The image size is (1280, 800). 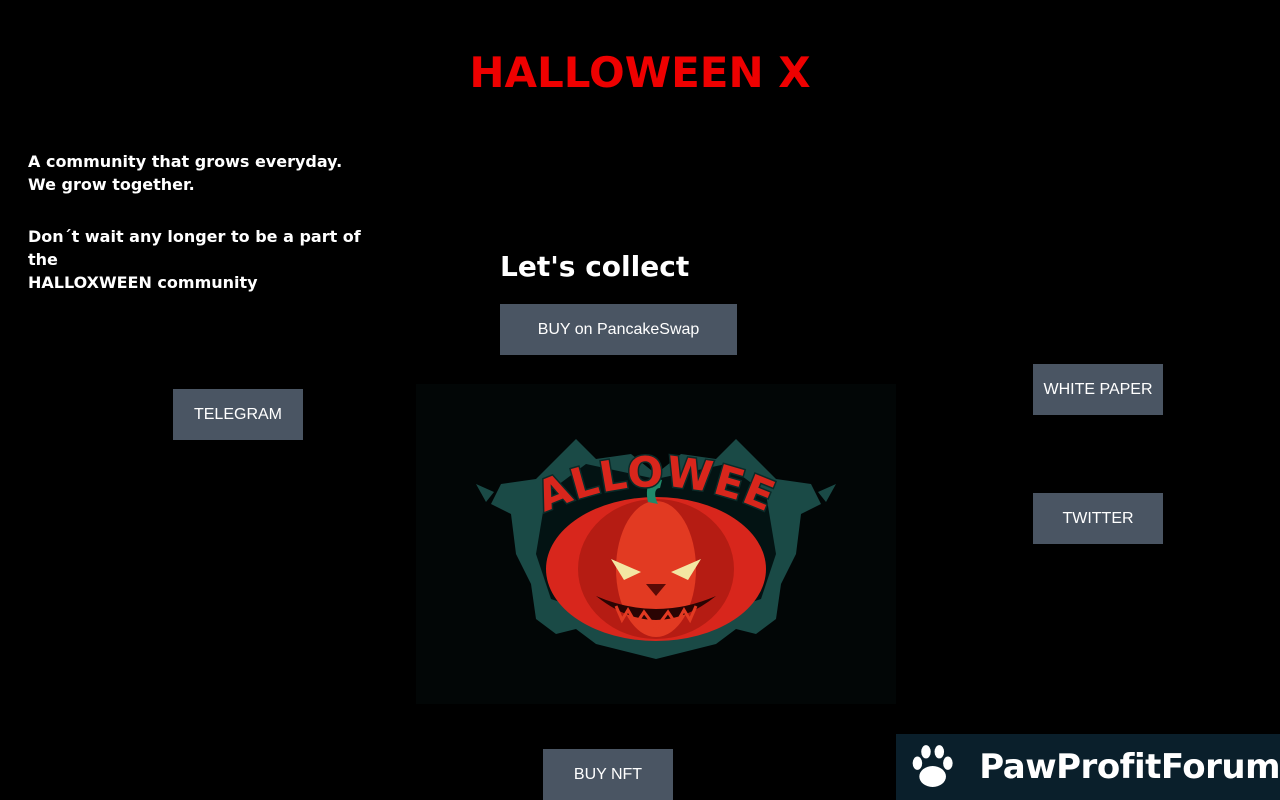 I want to click on buy-nft-button: BUY NFT, so click(x=608, y=774).